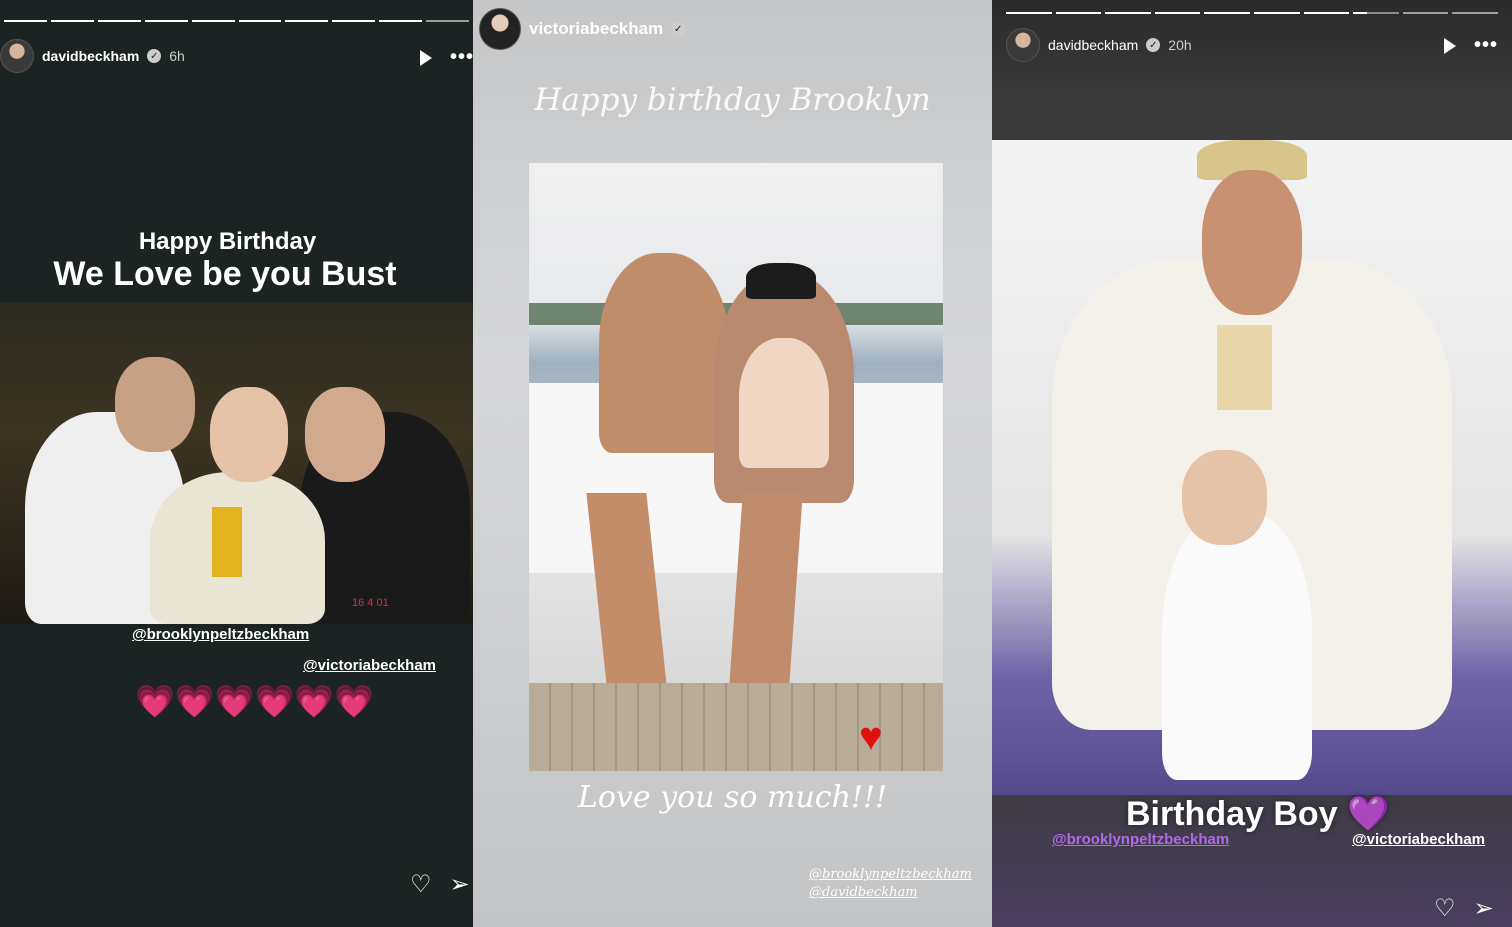  Describe the element at coordinates (1232, 814) in the screenshot. I see `caption-text: Birthday Boy` at that location.